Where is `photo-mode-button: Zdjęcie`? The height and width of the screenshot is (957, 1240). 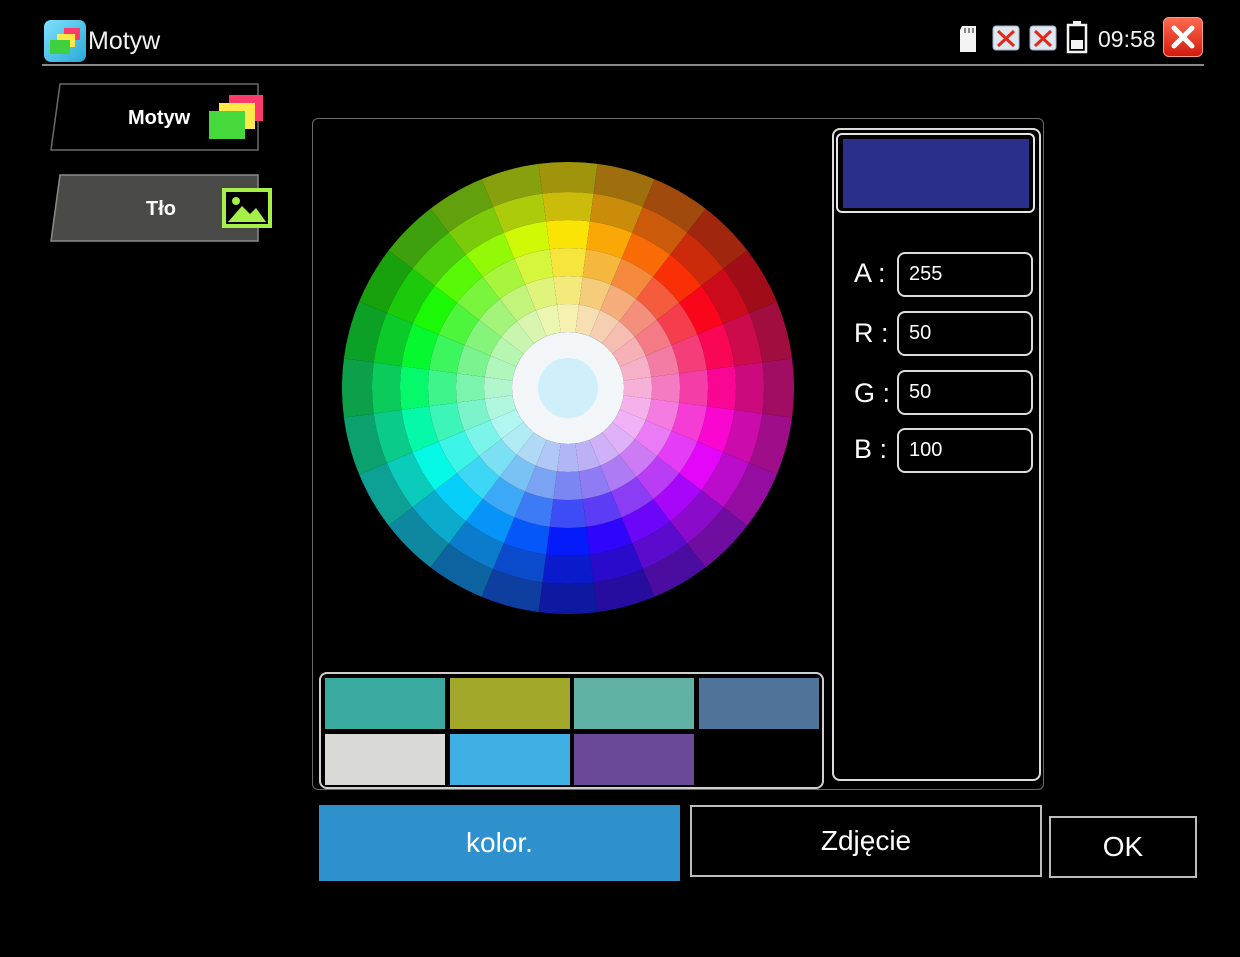
photo-mode-button: Zdjęcie is located at coordinates (866, 841).